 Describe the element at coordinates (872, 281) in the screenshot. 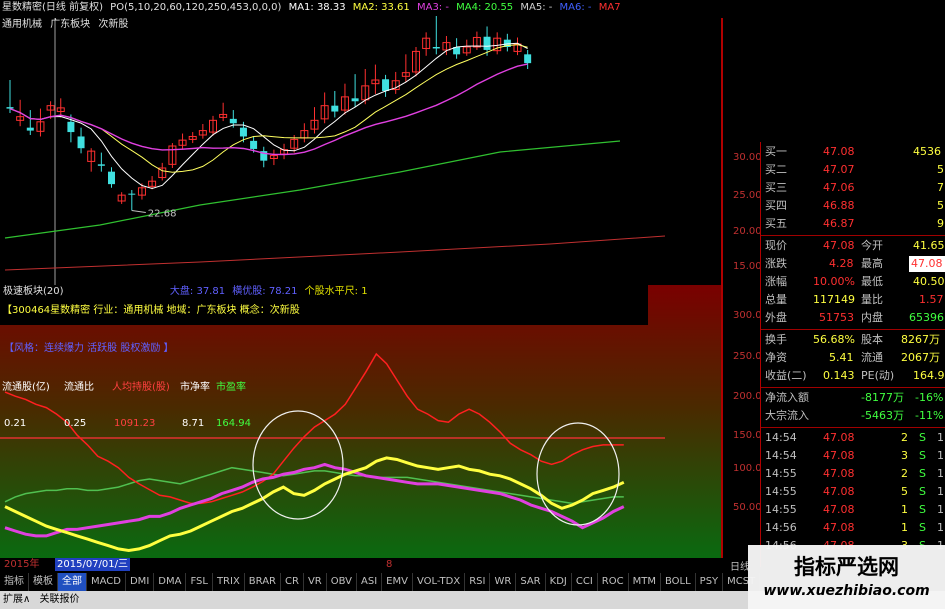

I see `stat-label: 最低` at that location.